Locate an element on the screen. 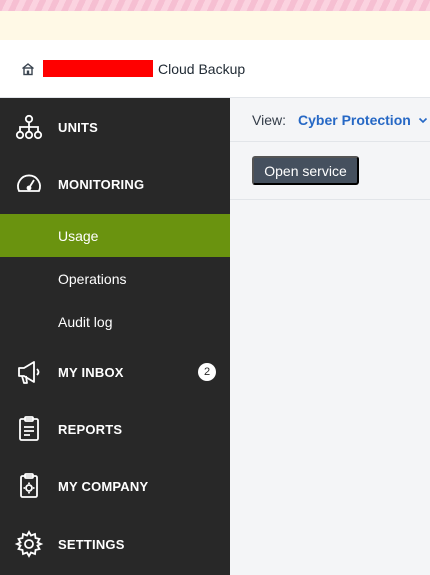 The height and width of the screenshot is (575, 430). home-icon is located at coordinates (28, 69).